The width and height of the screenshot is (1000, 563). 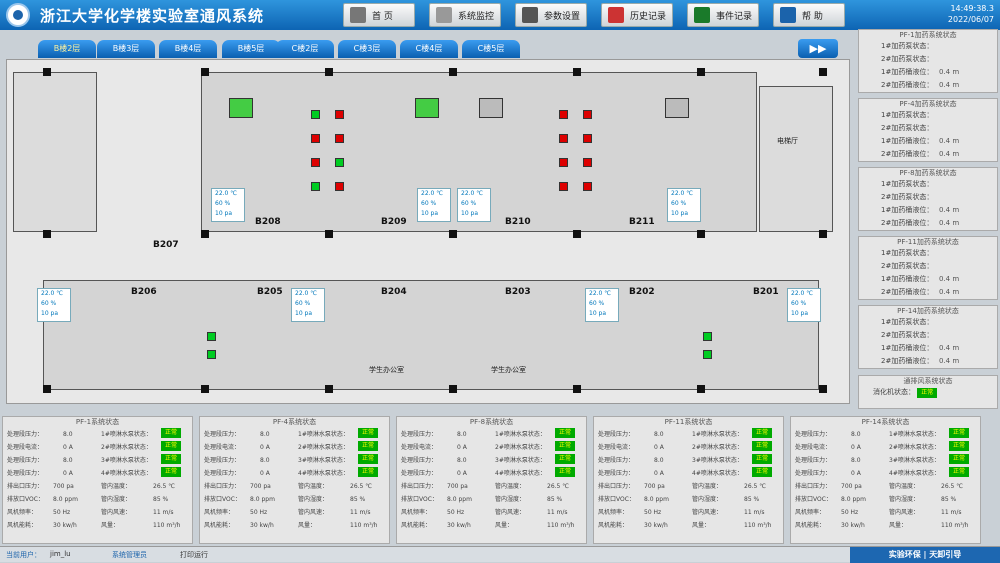 I want to click on history-button: 历史记录, so click(x=637, y=15).